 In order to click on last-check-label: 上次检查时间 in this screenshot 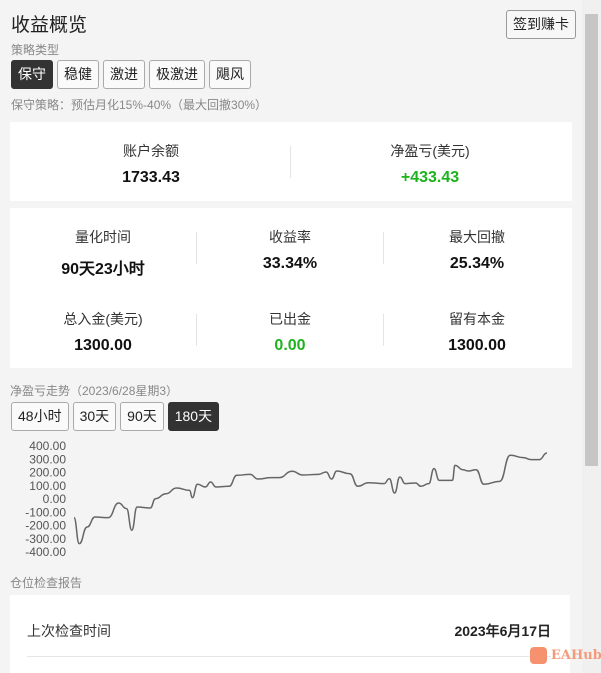, I will do `click(69, 631)`.